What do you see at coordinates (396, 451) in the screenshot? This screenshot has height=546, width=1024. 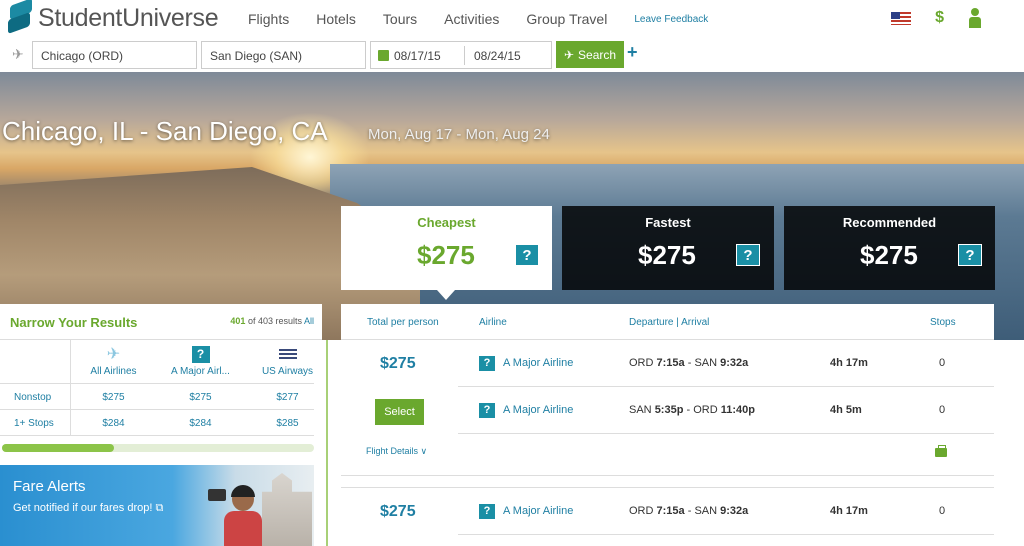 I see `flight-details-link: Flight Details ∨` at bounding box center [396, 451].